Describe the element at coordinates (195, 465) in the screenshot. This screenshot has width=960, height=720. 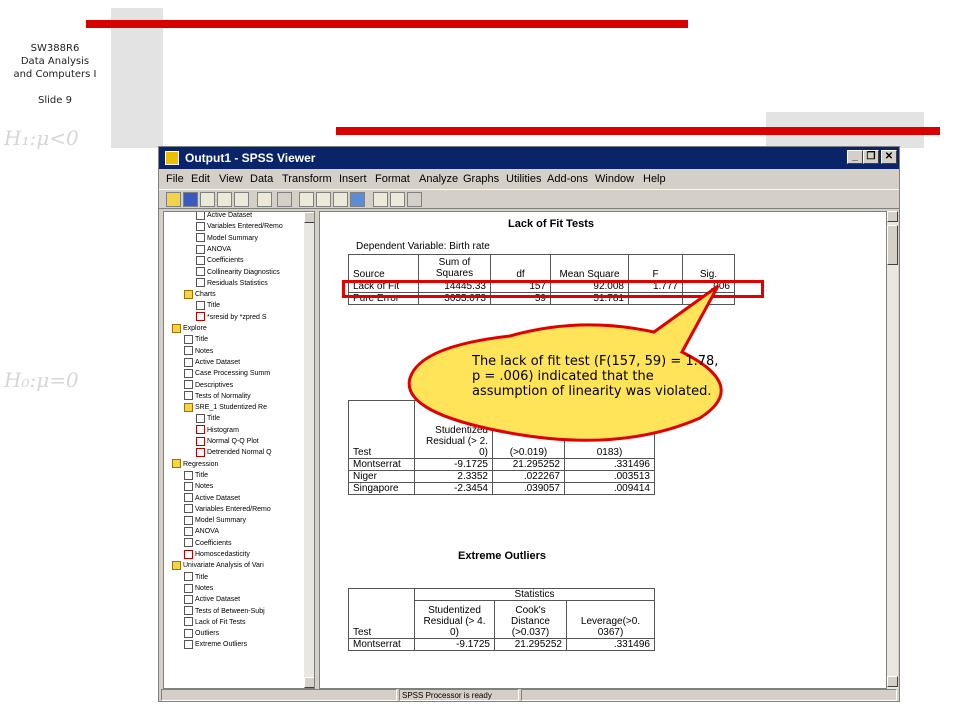
I see `outline-item: Regression` at that location.